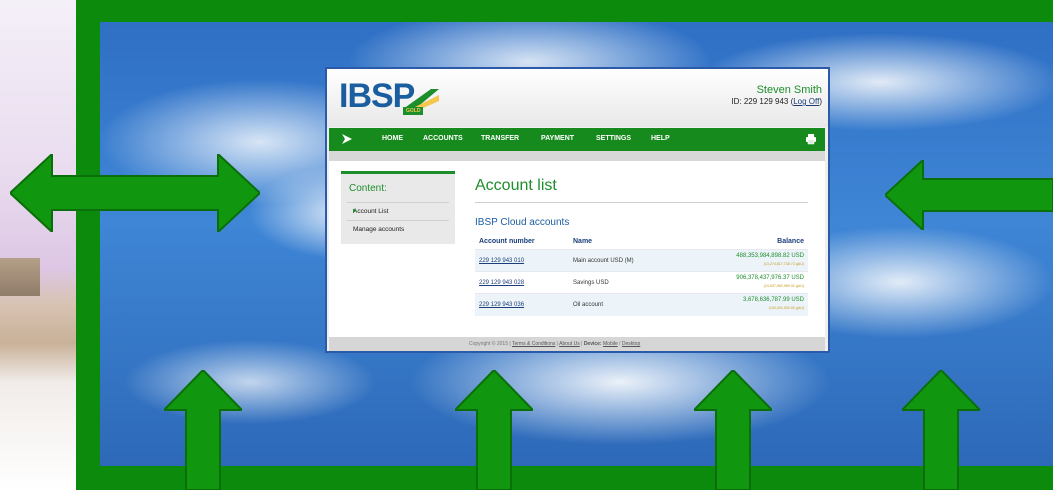 The width and height of the screenshot is (1053, 490). I want to click on account-balance-gold: (13,274,817,738.73 gAU), so click(783, 264).